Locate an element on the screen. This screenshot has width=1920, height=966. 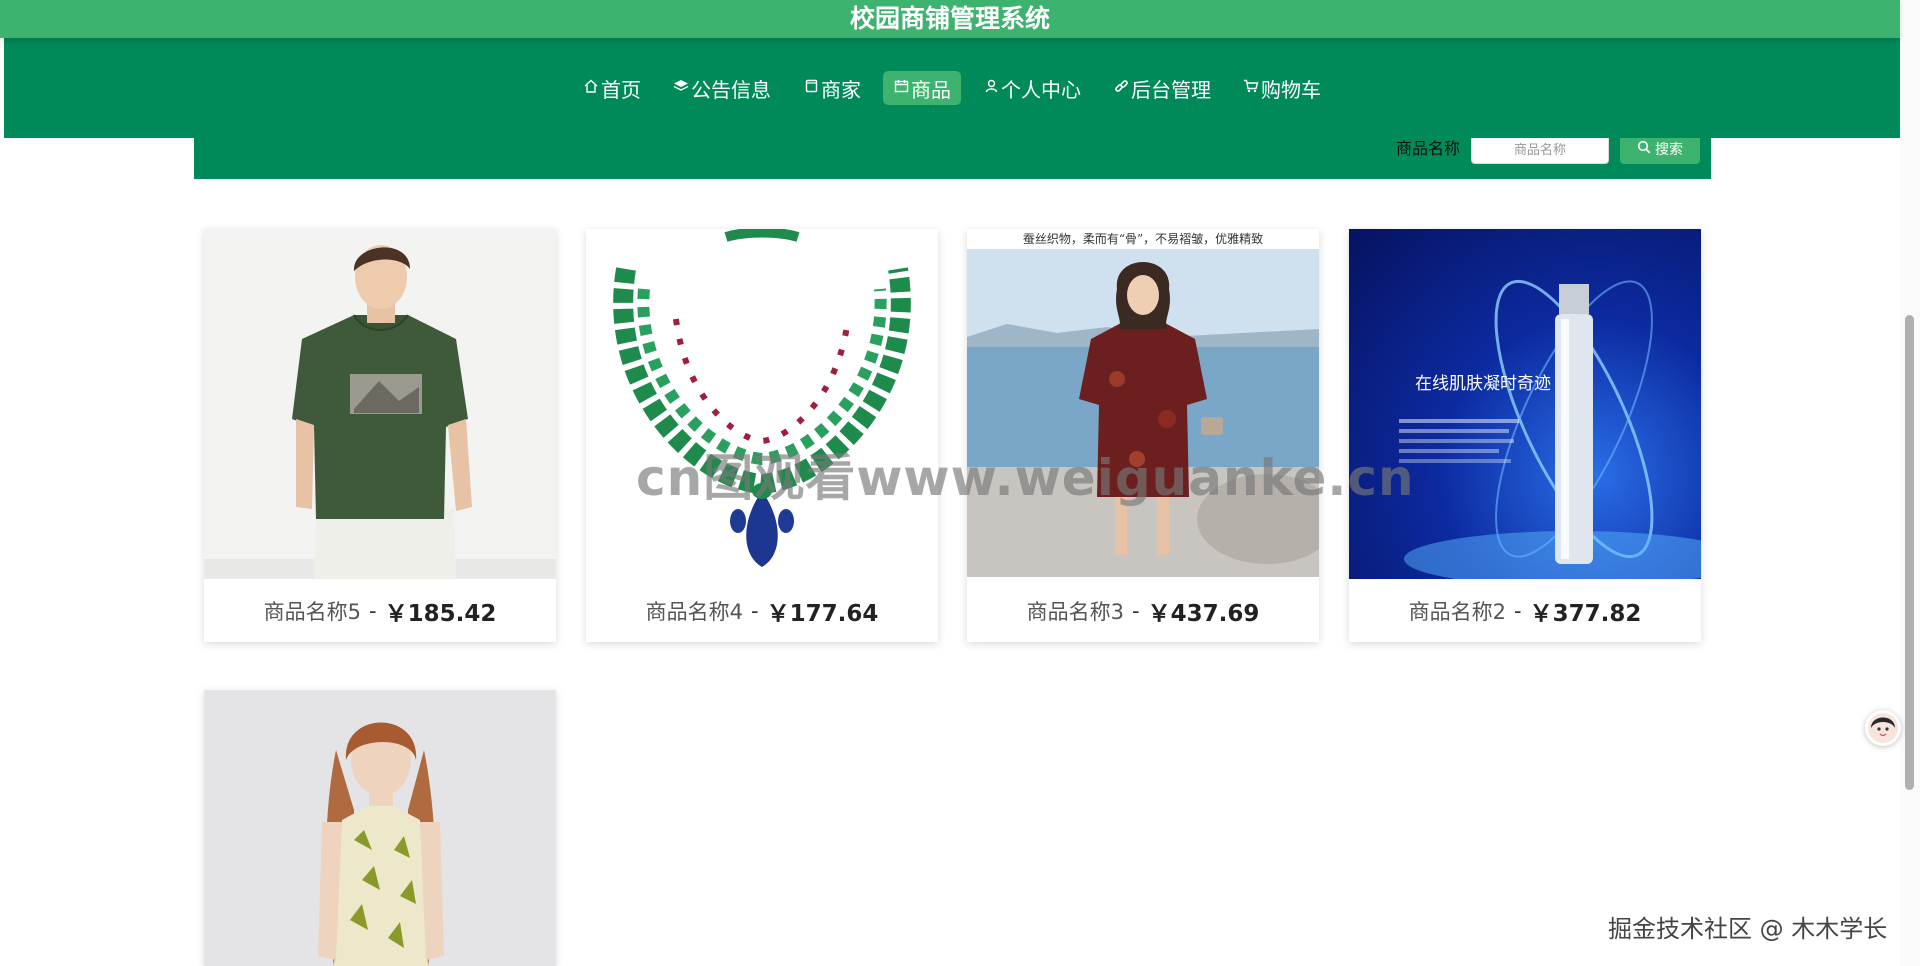
product-price: ￥377.82 is located at coordinates (1585, 613).